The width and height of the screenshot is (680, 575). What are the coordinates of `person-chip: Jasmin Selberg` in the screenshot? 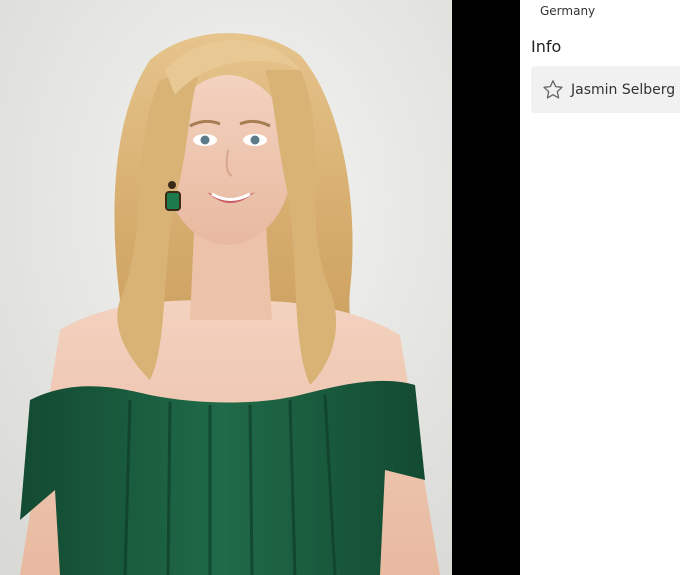 It's located at (605, 89).